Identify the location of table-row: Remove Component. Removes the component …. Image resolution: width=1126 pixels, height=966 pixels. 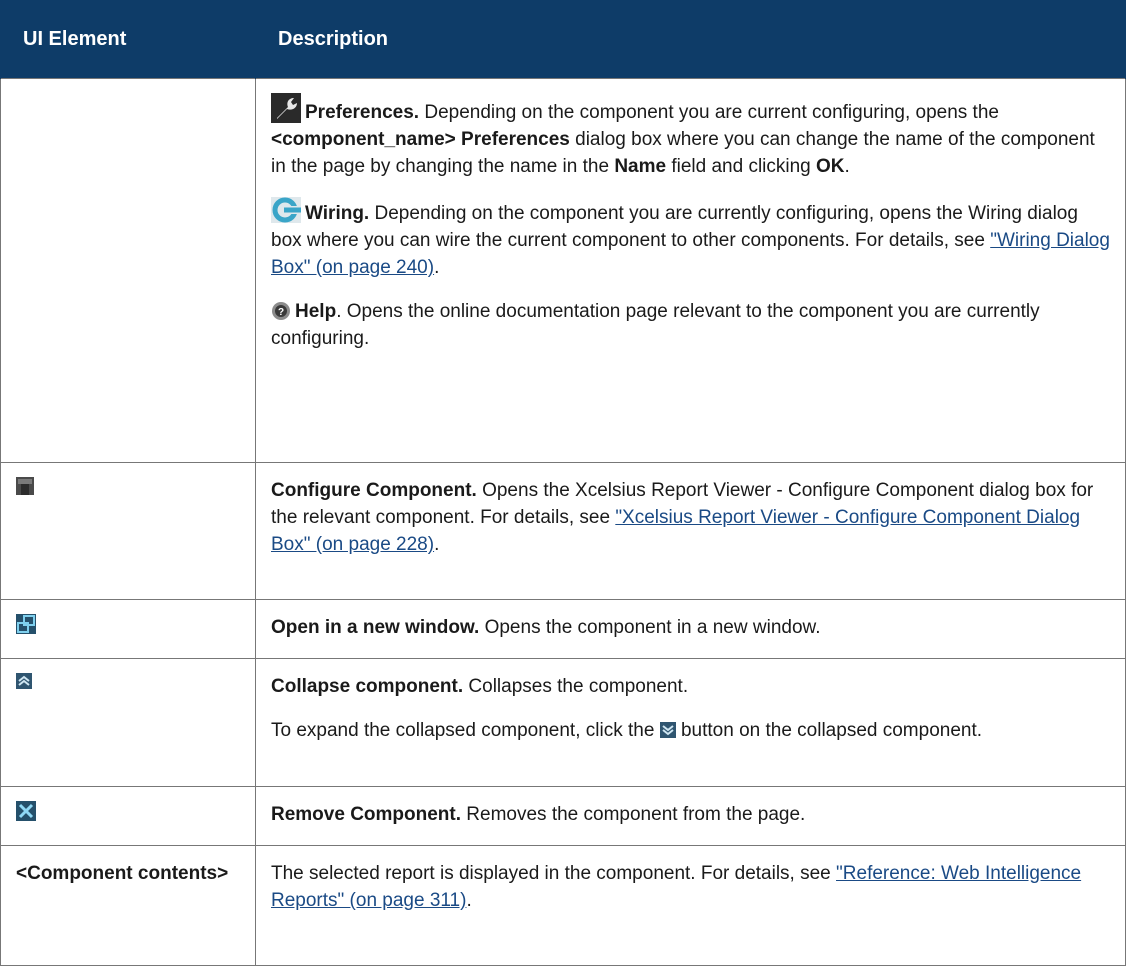
(563, 816).